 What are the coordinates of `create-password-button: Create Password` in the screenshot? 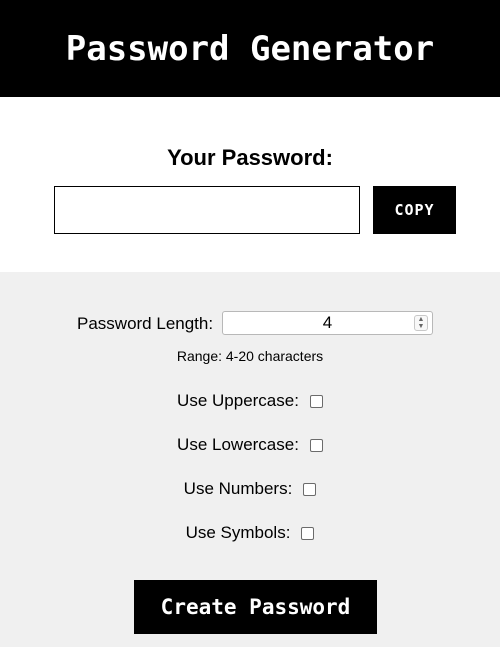 It's located at (255, 607).